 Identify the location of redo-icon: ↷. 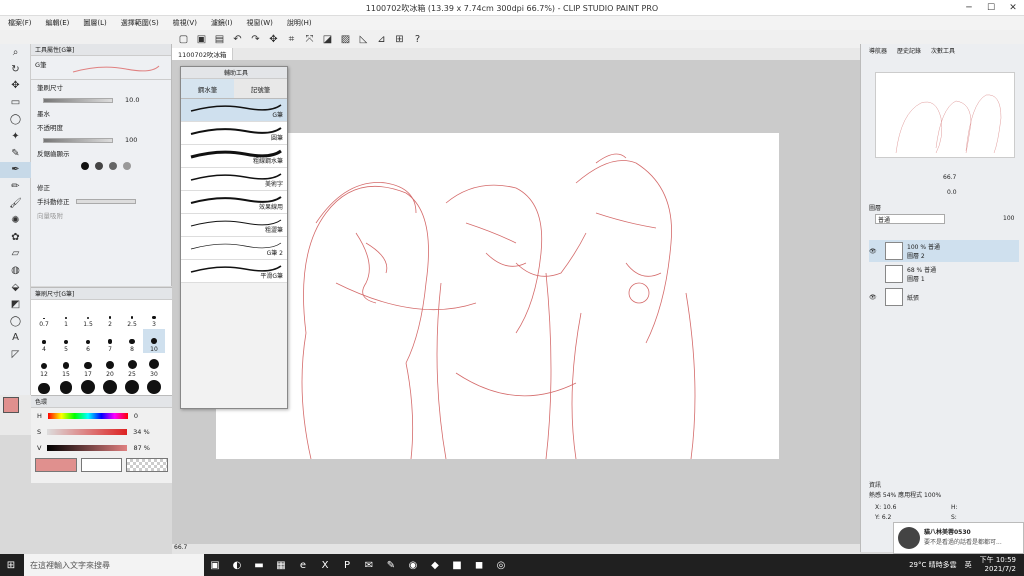
(255, 39).